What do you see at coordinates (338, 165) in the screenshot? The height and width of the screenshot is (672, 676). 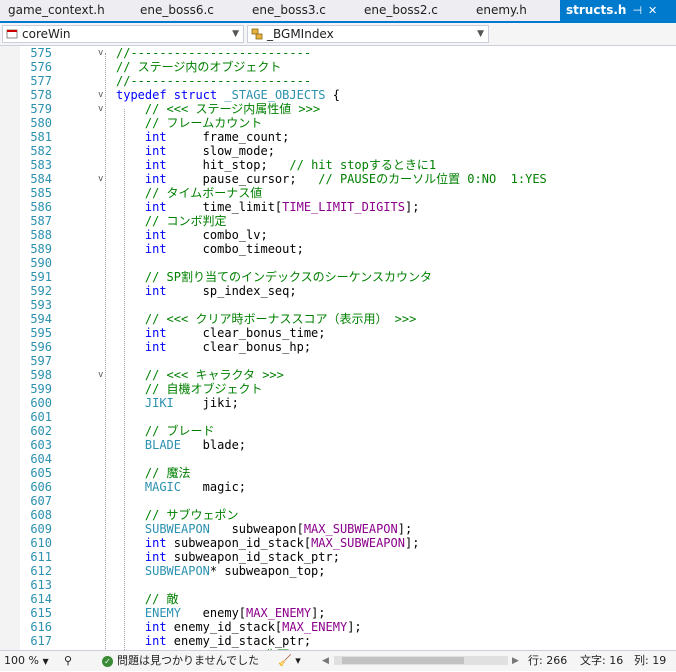 I see `code-line: 583 int hit_stop; // hit stopするときに1` at bounding box center [338, 165].